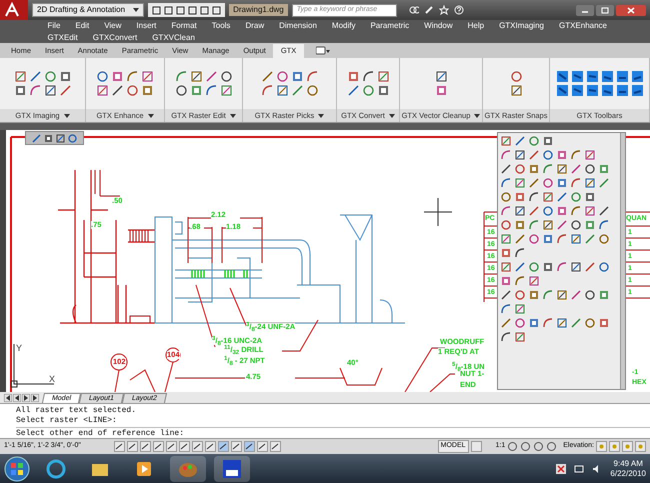  What do you see at coordinates (561, 469) in the screenshot?
I see `flag-icon` at bounding box center [561, 469].